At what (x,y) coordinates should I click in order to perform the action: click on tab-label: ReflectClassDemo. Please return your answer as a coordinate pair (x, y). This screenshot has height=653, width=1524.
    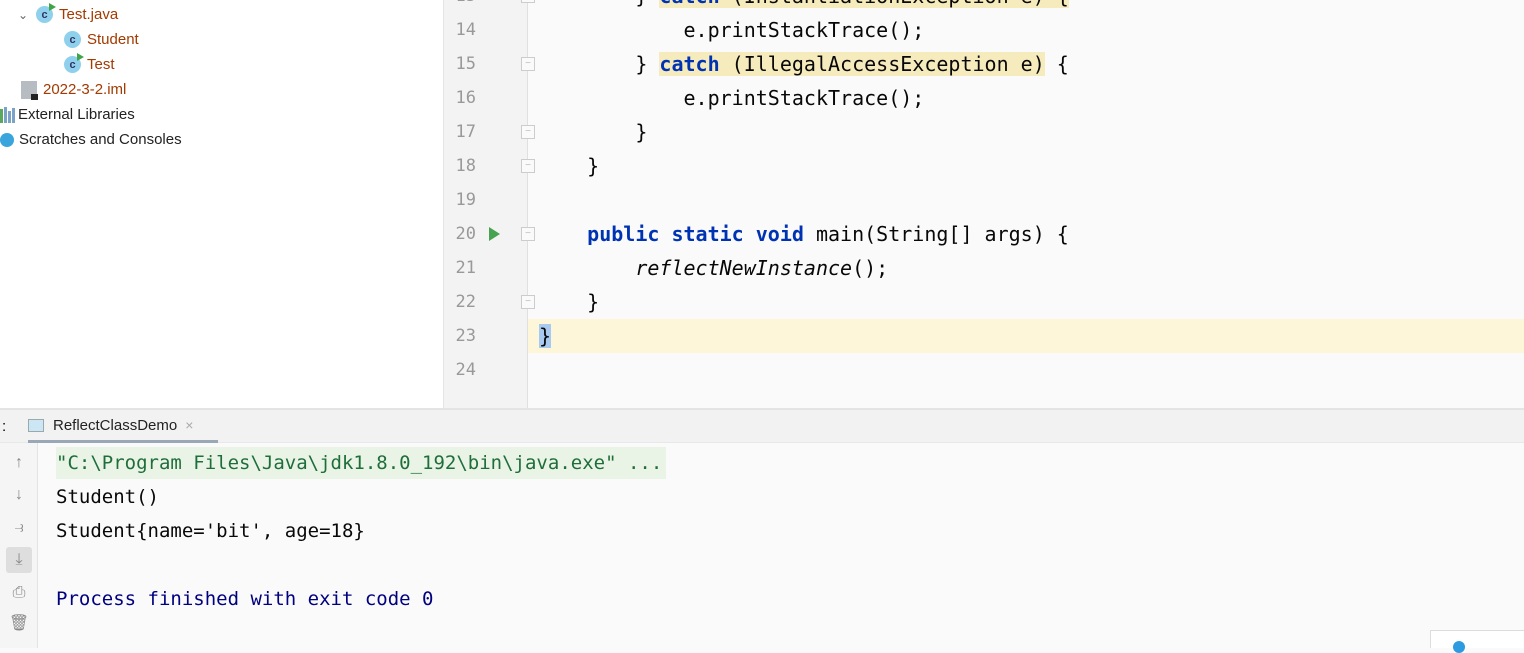
    Looking at the image, I should click on (115, 425).